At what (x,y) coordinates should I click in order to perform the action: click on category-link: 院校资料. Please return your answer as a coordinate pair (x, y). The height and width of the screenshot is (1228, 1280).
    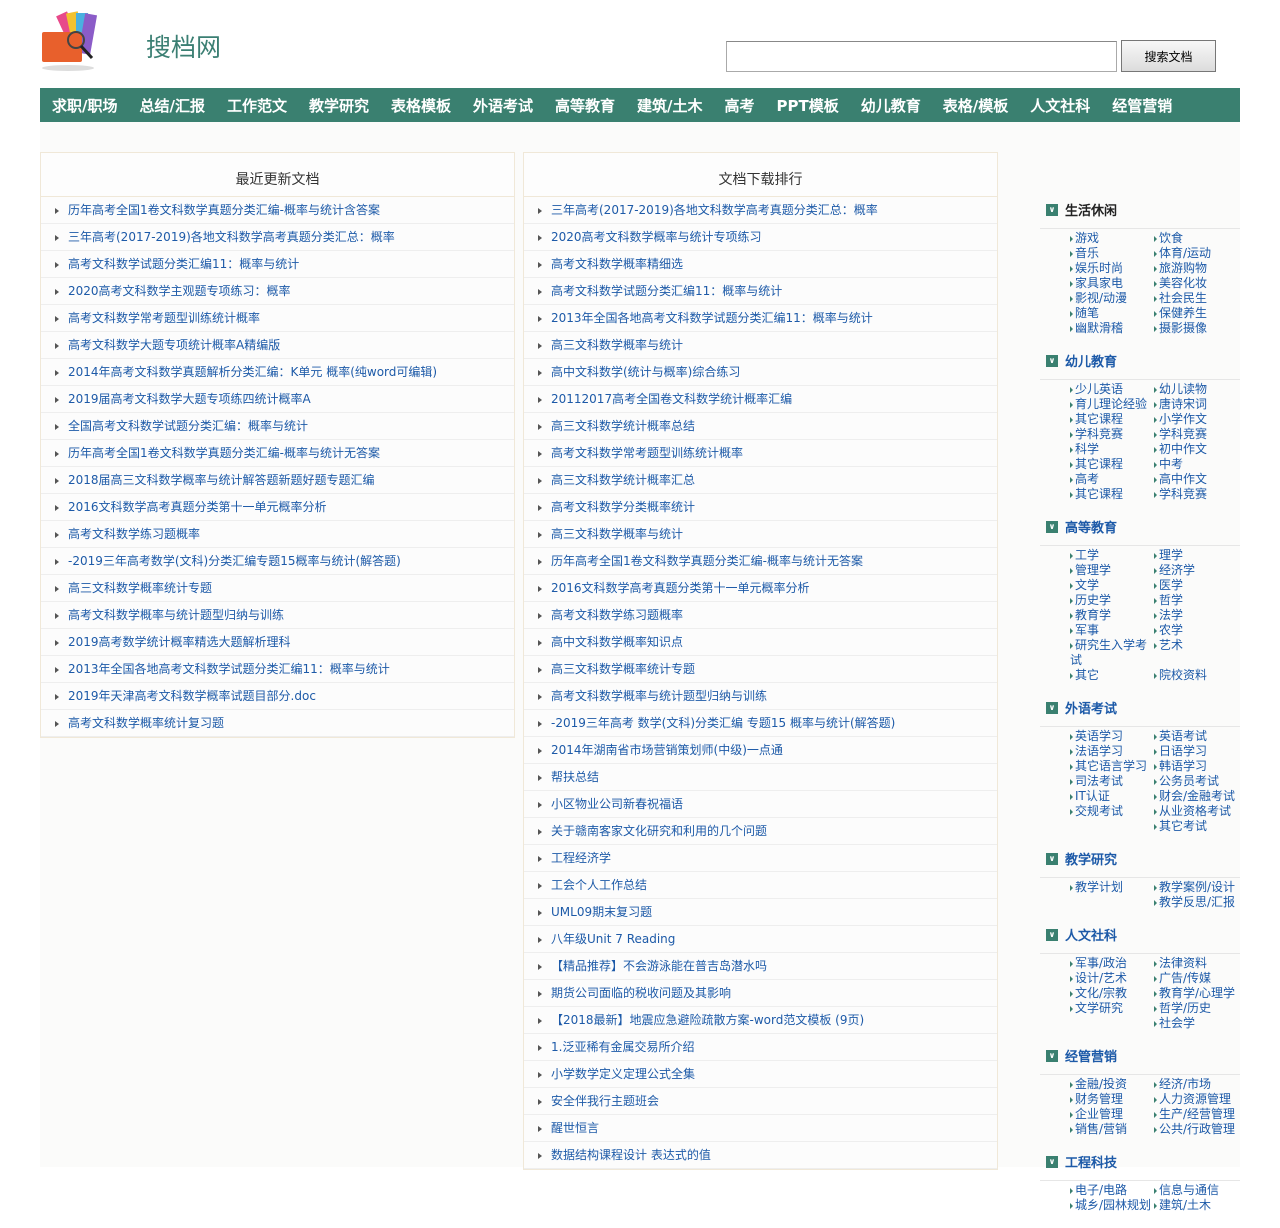
    Looking at the image, I should click on (1197, 675).